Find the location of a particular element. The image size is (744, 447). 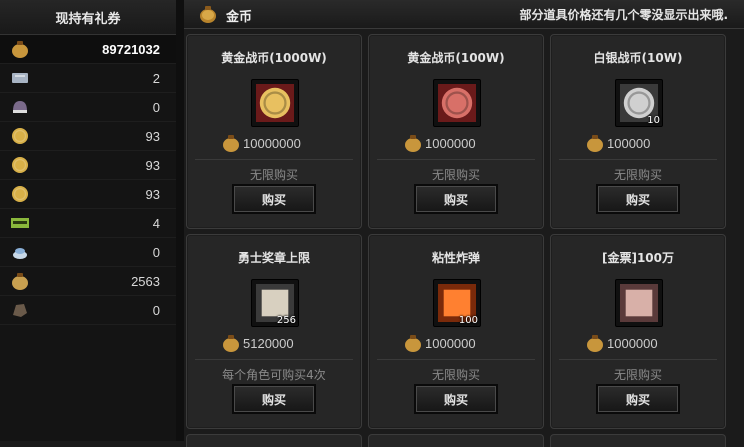

item-name: 粘性炸弹 is located at coordinates (455, 258).